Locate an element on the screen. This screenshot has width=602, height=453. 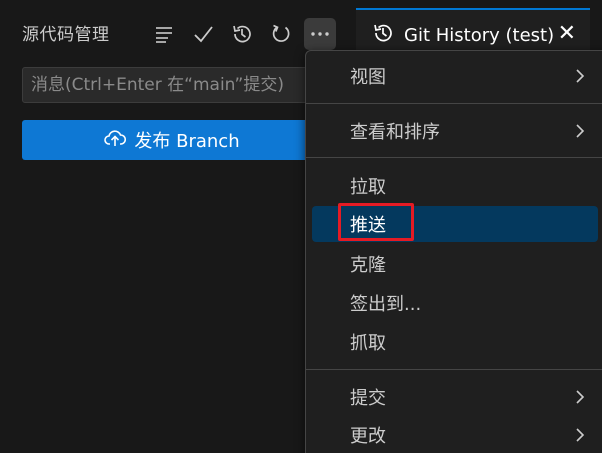
menu-item-fetch: 抓取 is located at coordinates (455, 342).